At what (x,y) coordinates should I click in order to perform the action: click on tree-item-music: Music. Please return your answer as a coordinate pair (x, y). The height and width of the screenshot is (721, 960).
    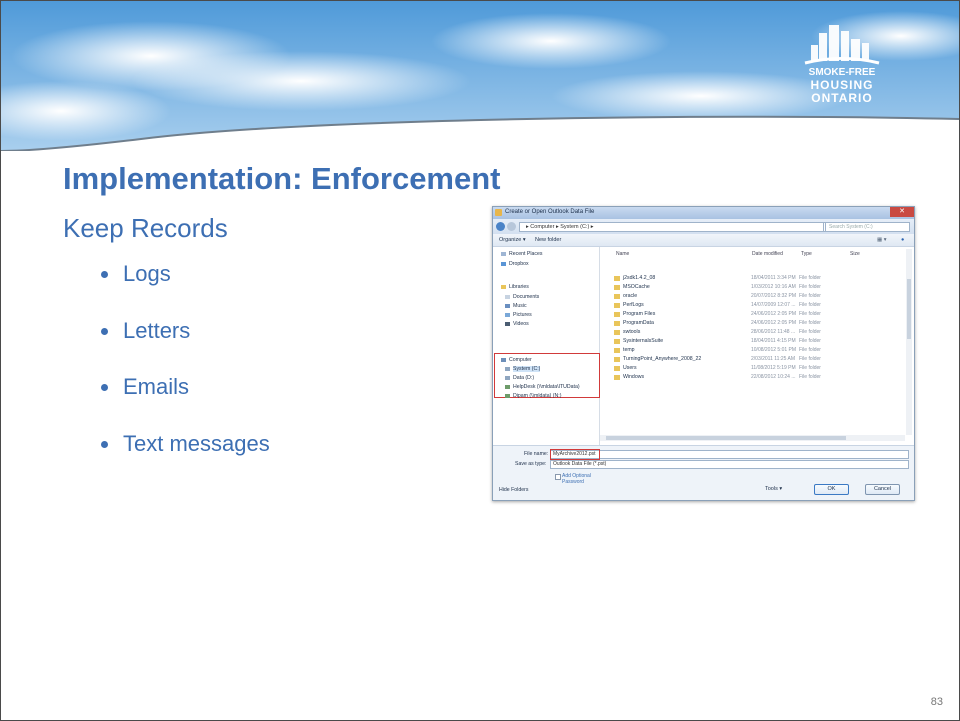
    Looking at the image, I should click on (520, 306).